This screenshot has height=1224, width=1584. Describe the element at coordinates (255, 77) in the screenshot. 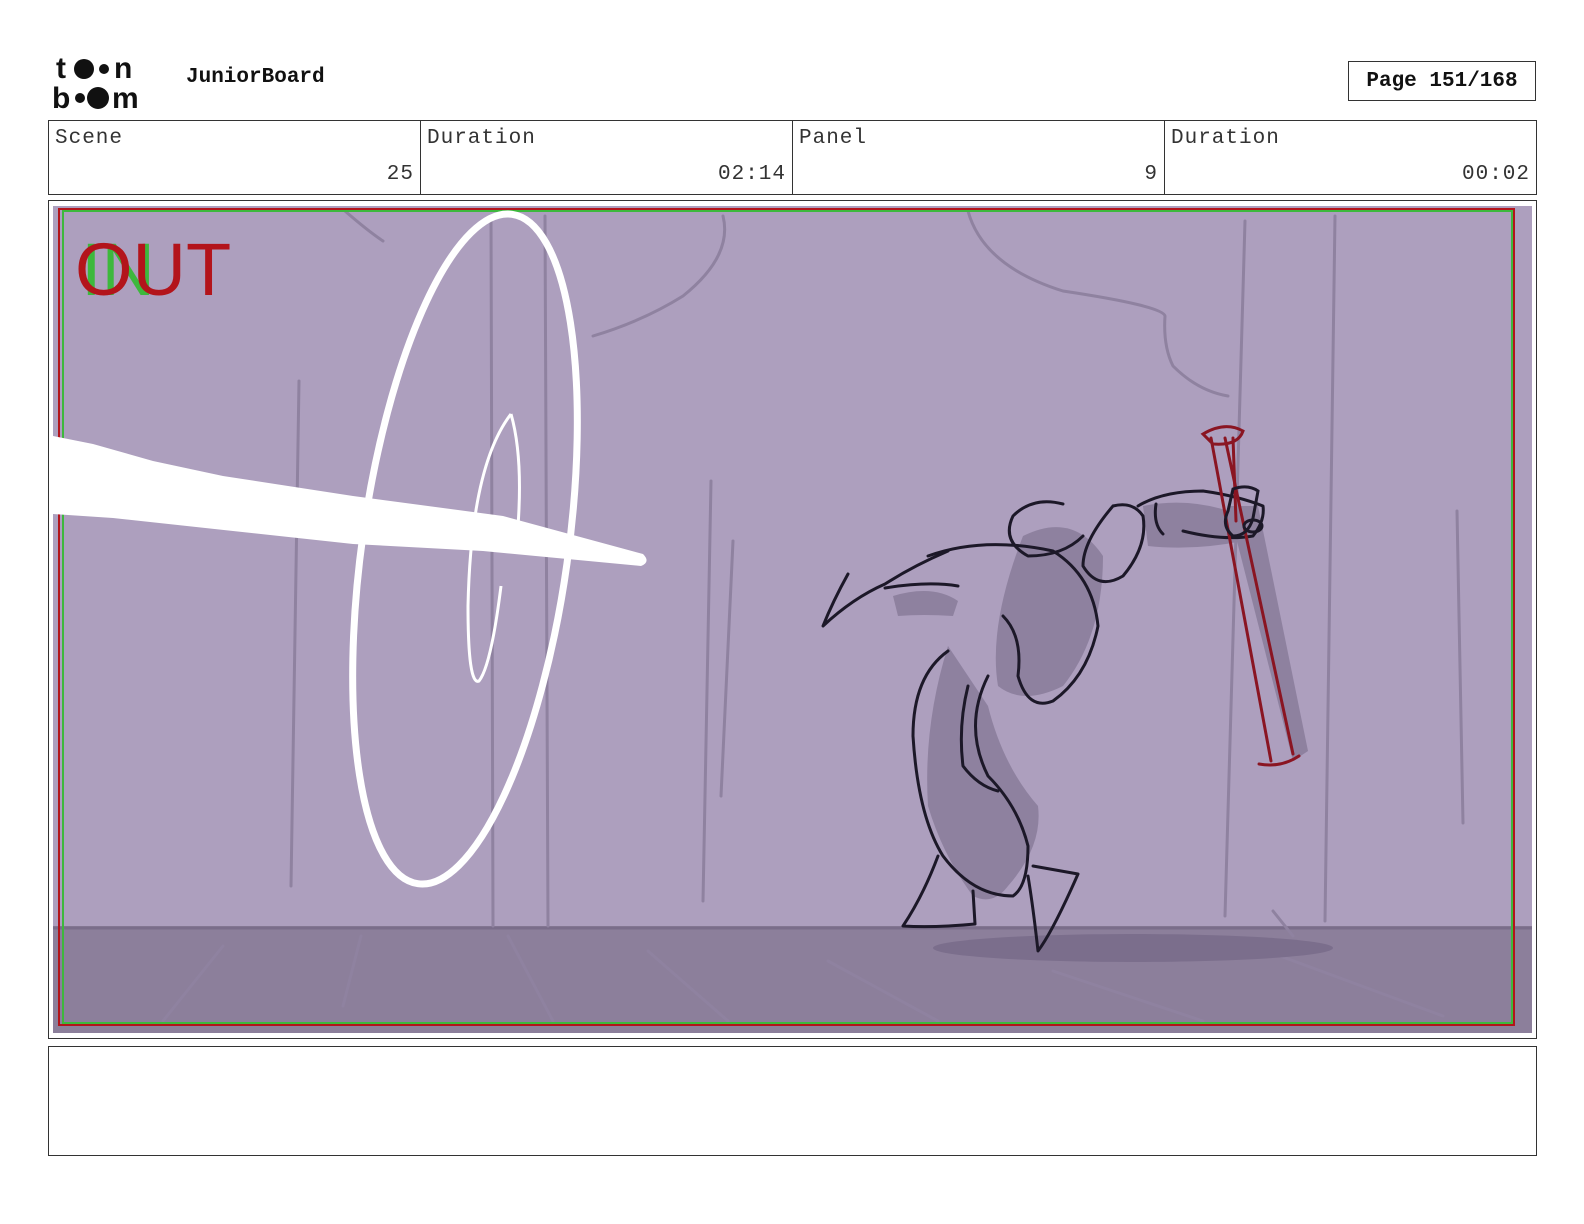

I see `app-name: JuniorBoard` at that location.